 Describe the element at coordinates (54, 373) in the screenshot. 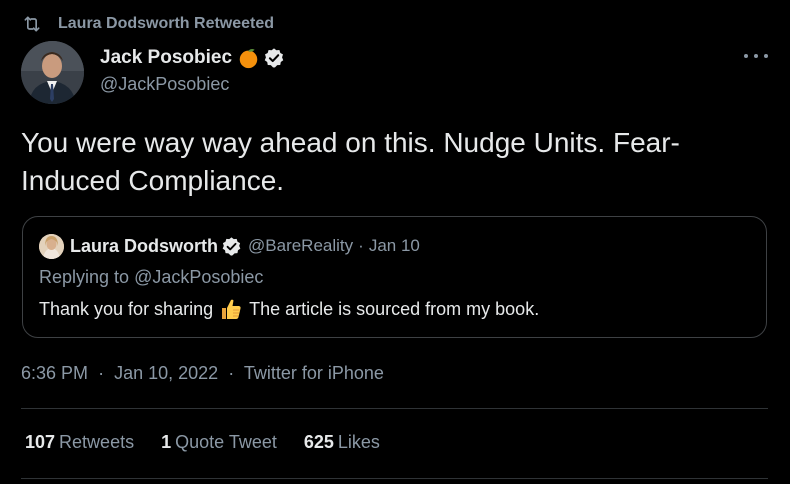

I see `tweet-time: 6:36 PM` at that location.